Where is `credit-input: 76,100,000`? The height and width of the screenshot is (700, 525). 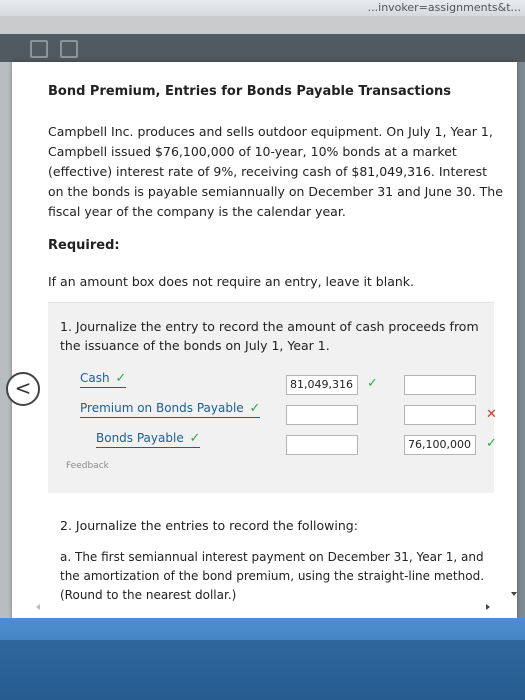 credit-input: 76,100,000 is located at coordinates (440, 445).